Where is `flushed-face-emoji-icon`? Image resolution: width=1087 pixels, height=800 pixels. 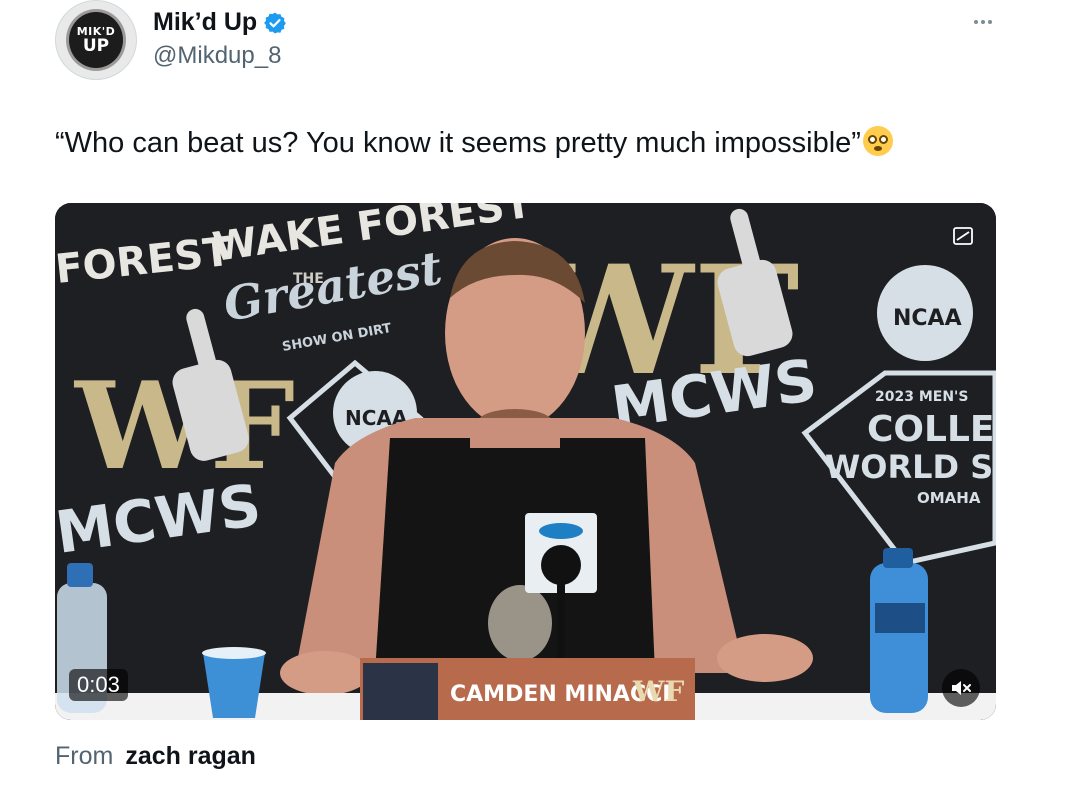
flushed-face-emoji-icon is located at coordinates (877, 141).